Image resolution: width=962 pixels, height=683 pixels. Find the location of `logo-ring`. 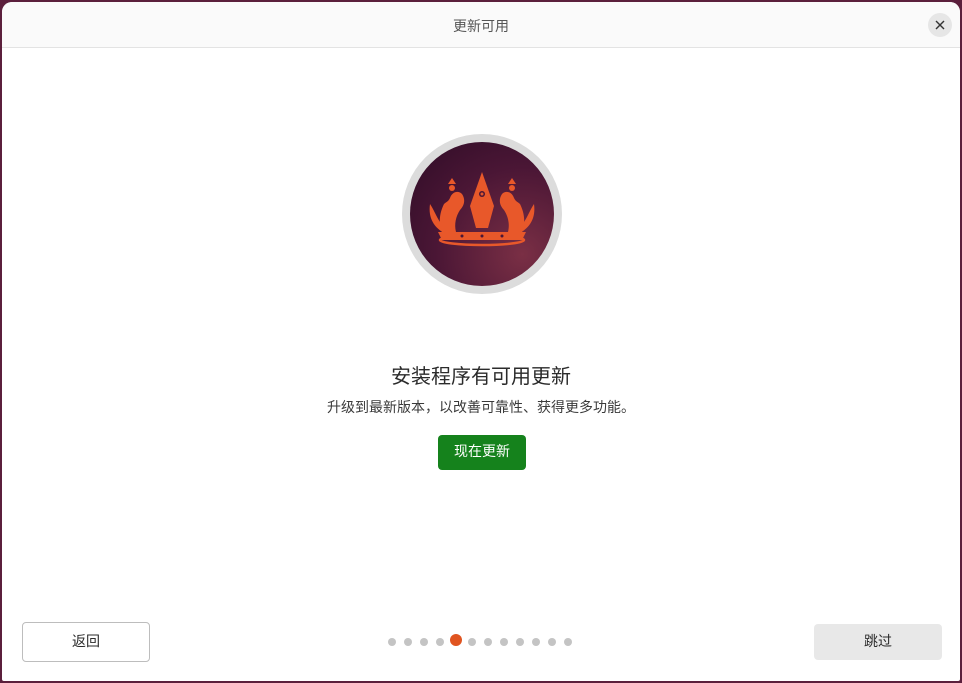

logo-ring is located at coordinates (482, 214).